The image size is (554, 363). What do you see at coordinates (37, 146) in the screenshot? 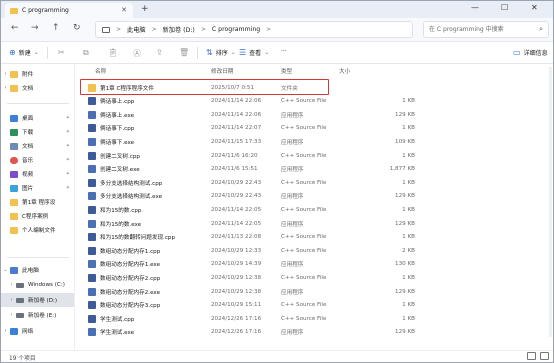
I see `sidebar-item-documents: 文档 ✦` at bounding box center [37, 146].